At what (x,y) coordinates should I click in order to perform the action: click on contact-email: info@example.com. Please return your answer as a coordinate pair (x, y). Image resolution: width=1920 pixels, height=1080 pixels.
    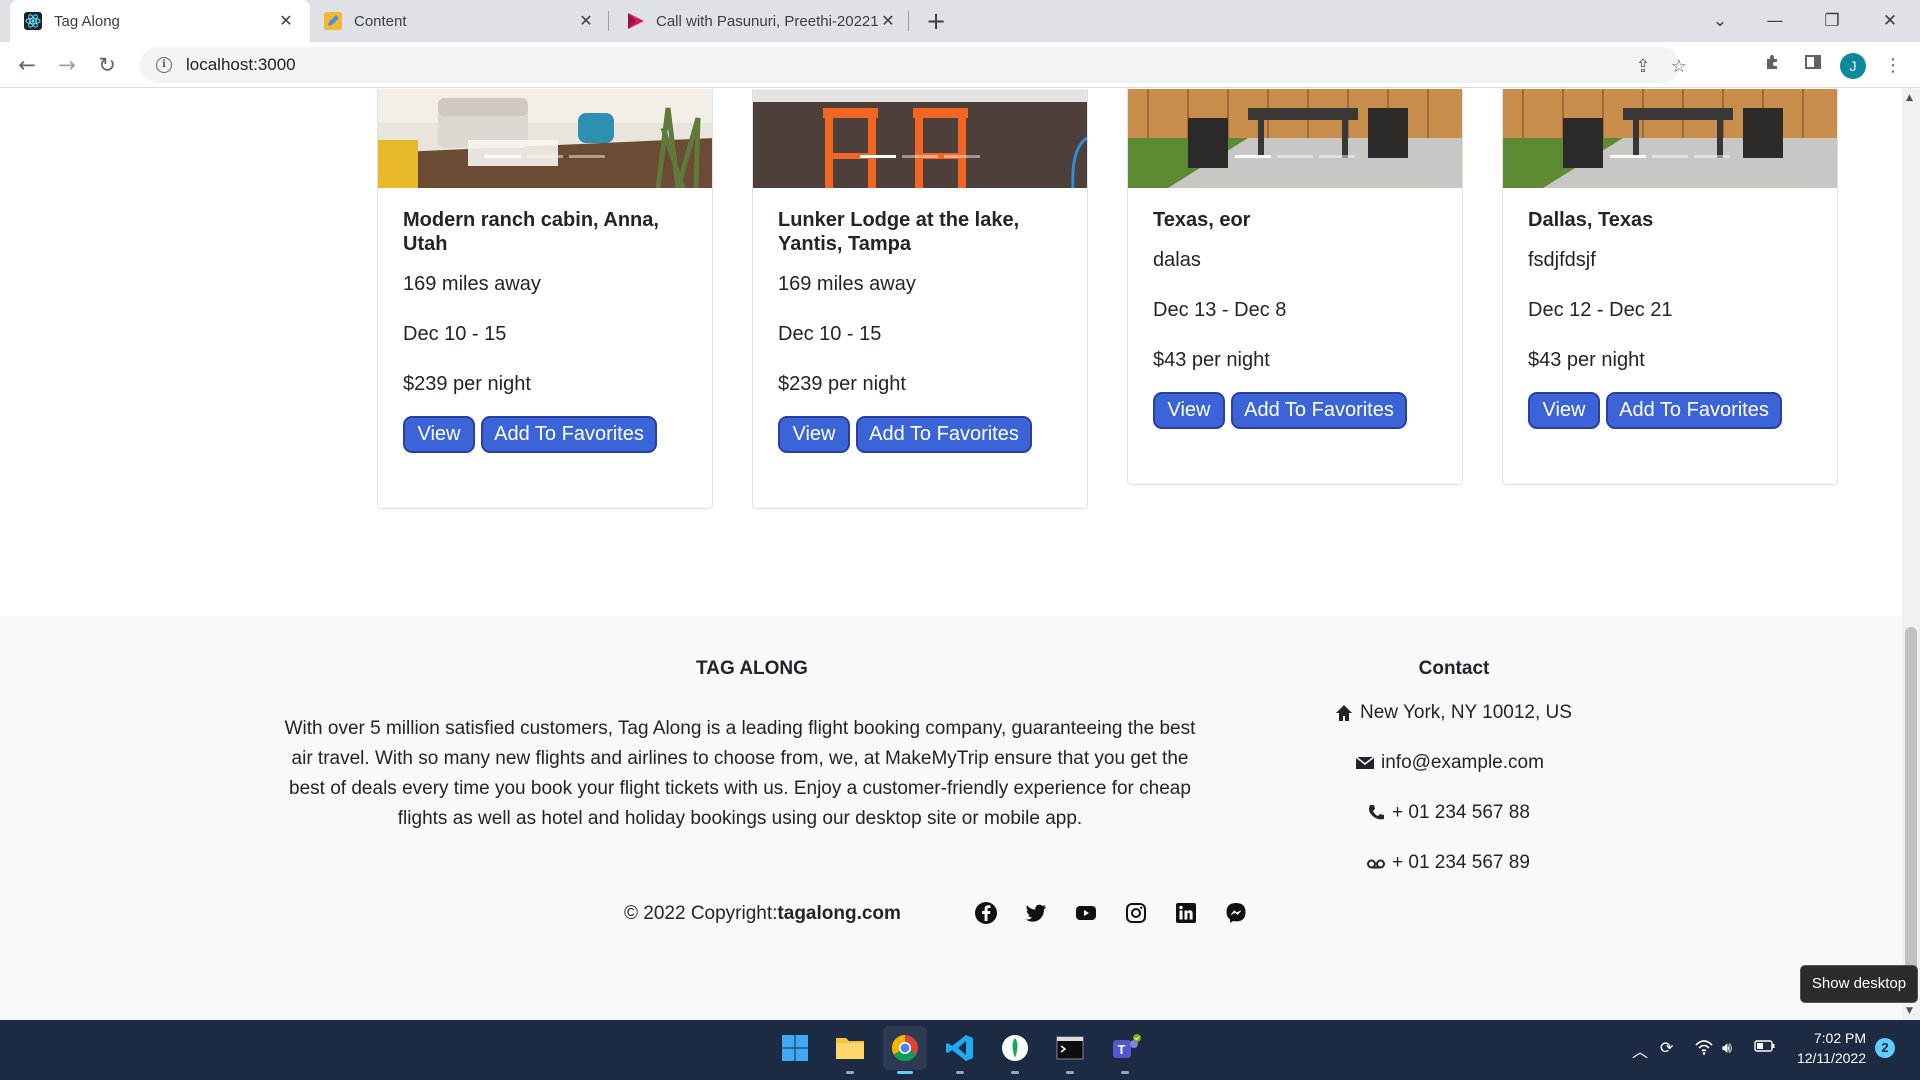
    Looking at the image, I should click on (1449, 763).